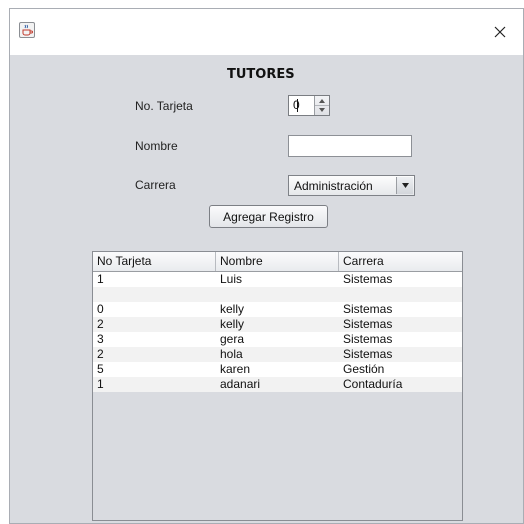 The width and height of the screenshot is (524, 524). Describe the element at coordinates (240, 384) in the screenshot. I see `cell-nombre: adanari` at that location.